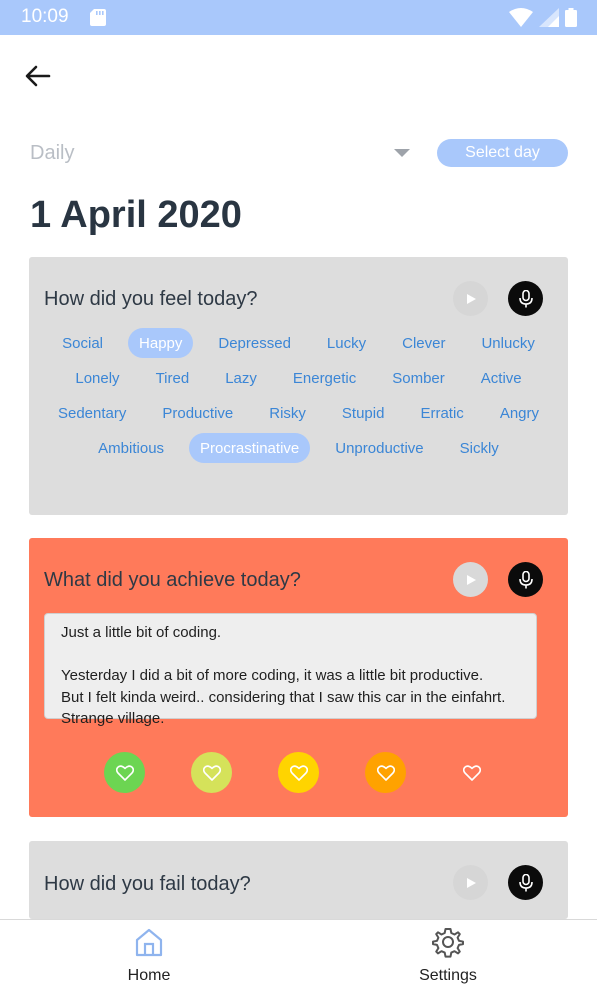  Describe the element at coordinates (222, 153) in the screenshot. I see `period-dropdown: Daily` at that location.